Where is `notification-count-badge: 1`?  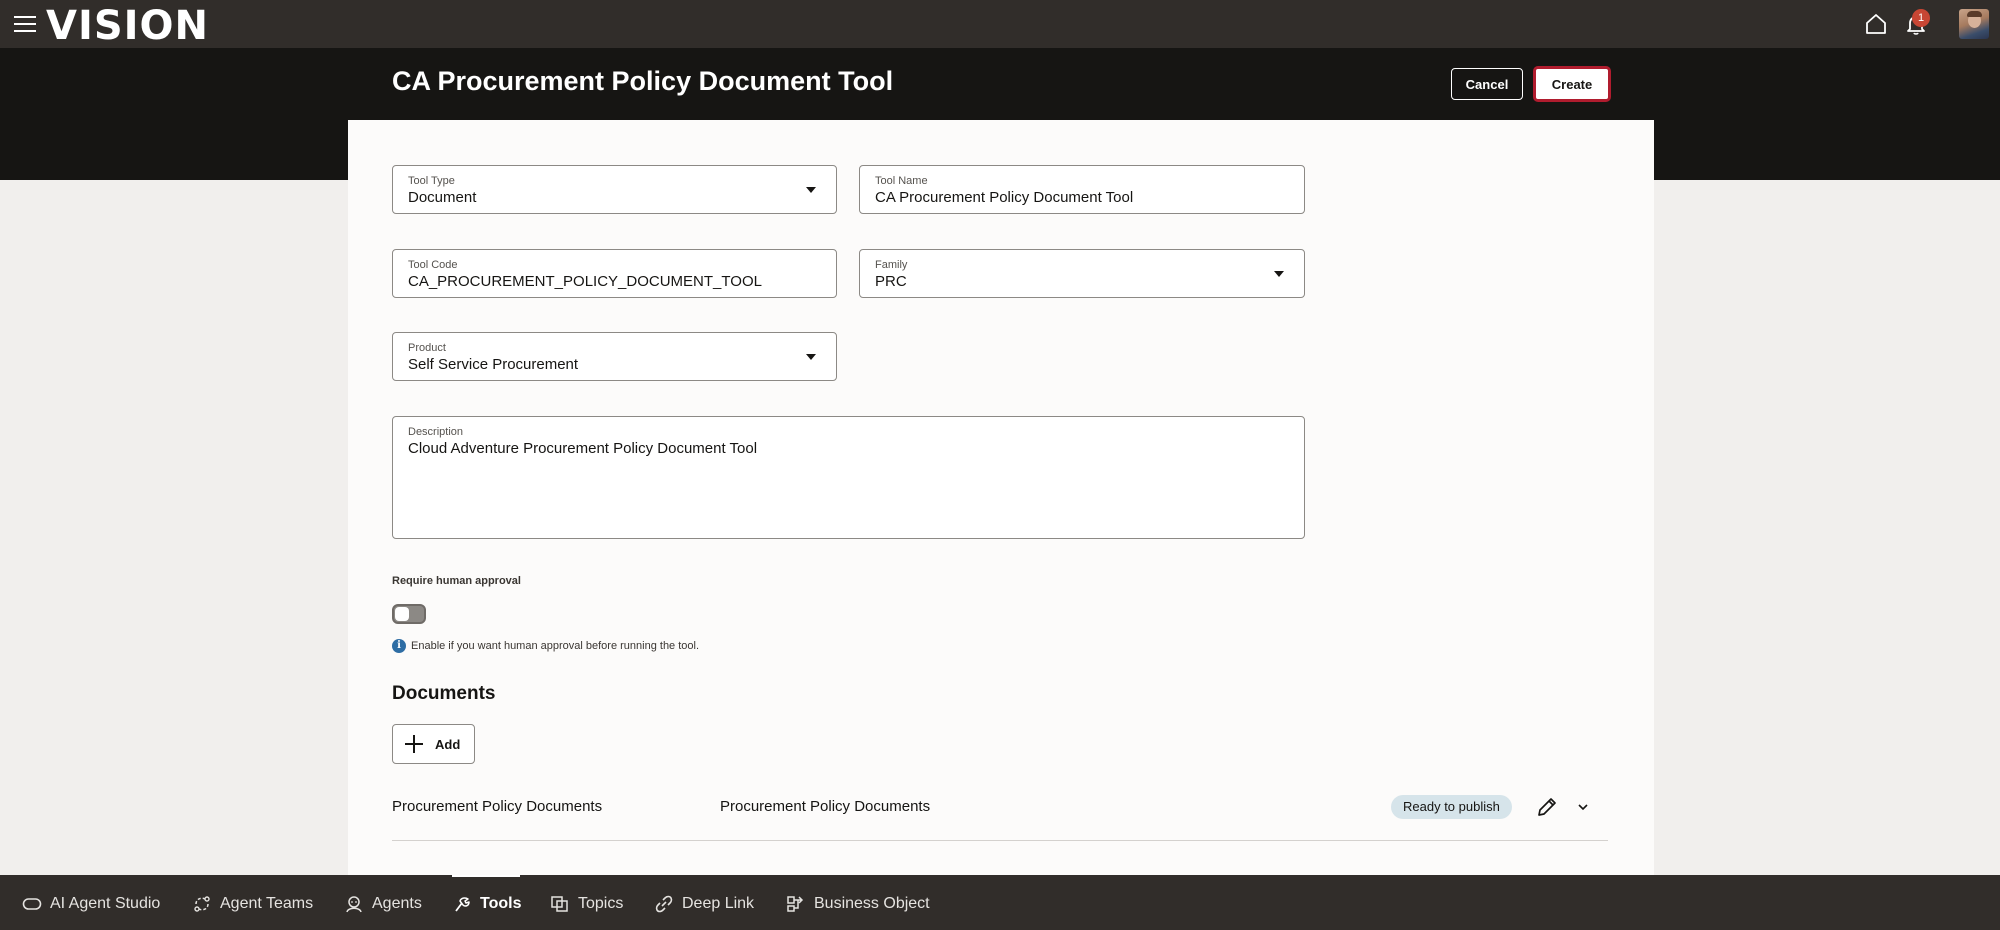
notification-count-badge: 1 is located at coordinates (1921, 18).